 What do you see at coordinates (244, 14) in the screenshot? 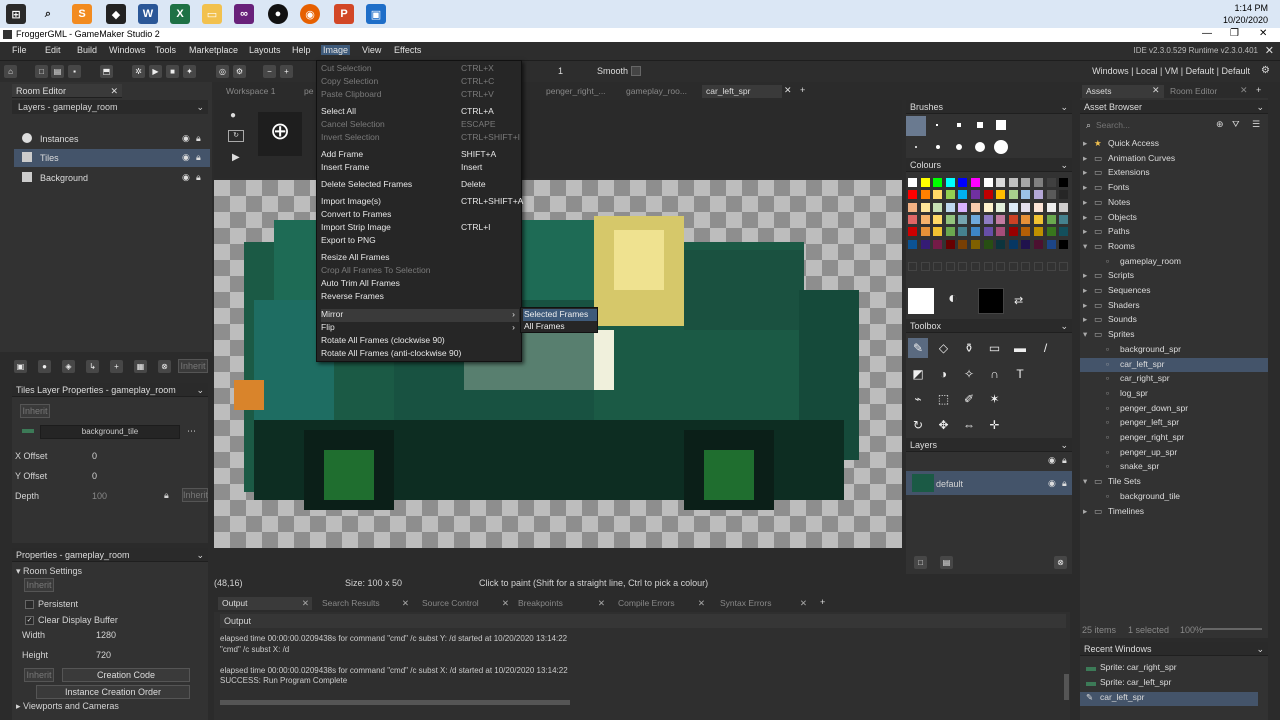
I see `visualstudio-icon: ∞` at bounding box center [244, 14].